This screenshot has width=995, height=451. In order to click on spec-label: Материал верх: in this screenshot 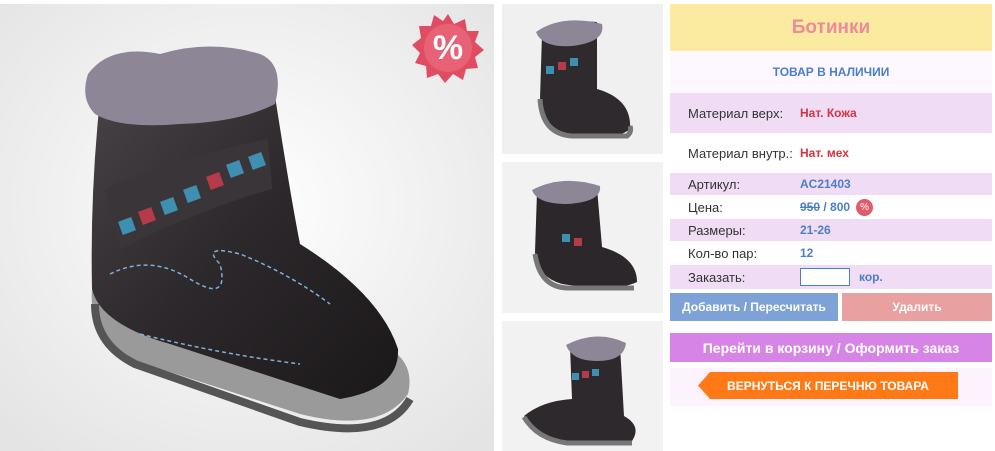, I will do `click(736, 113)`.